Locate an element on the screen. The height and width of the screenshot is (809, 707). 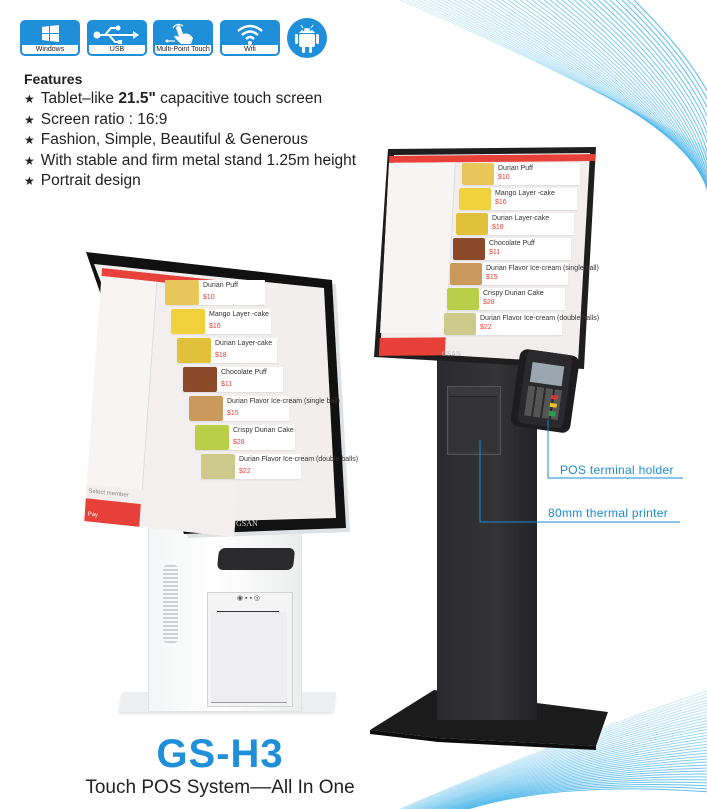
features-title: Features is located at coordinates (53, 79).